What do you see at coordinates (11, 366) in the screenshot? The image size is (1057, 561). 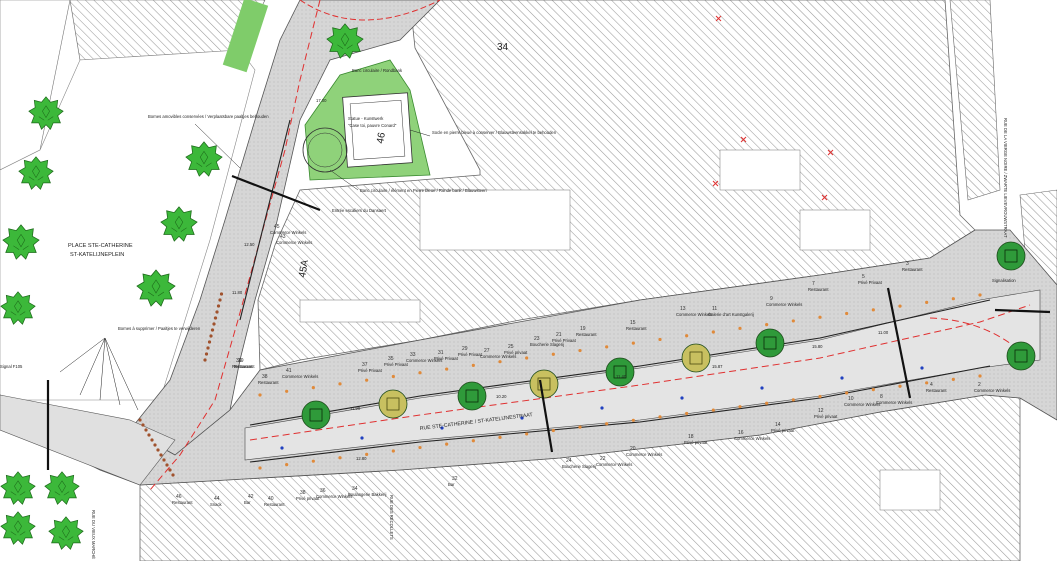 I see `note-pole-left: Signal F105` at bounding box center [11, 366].